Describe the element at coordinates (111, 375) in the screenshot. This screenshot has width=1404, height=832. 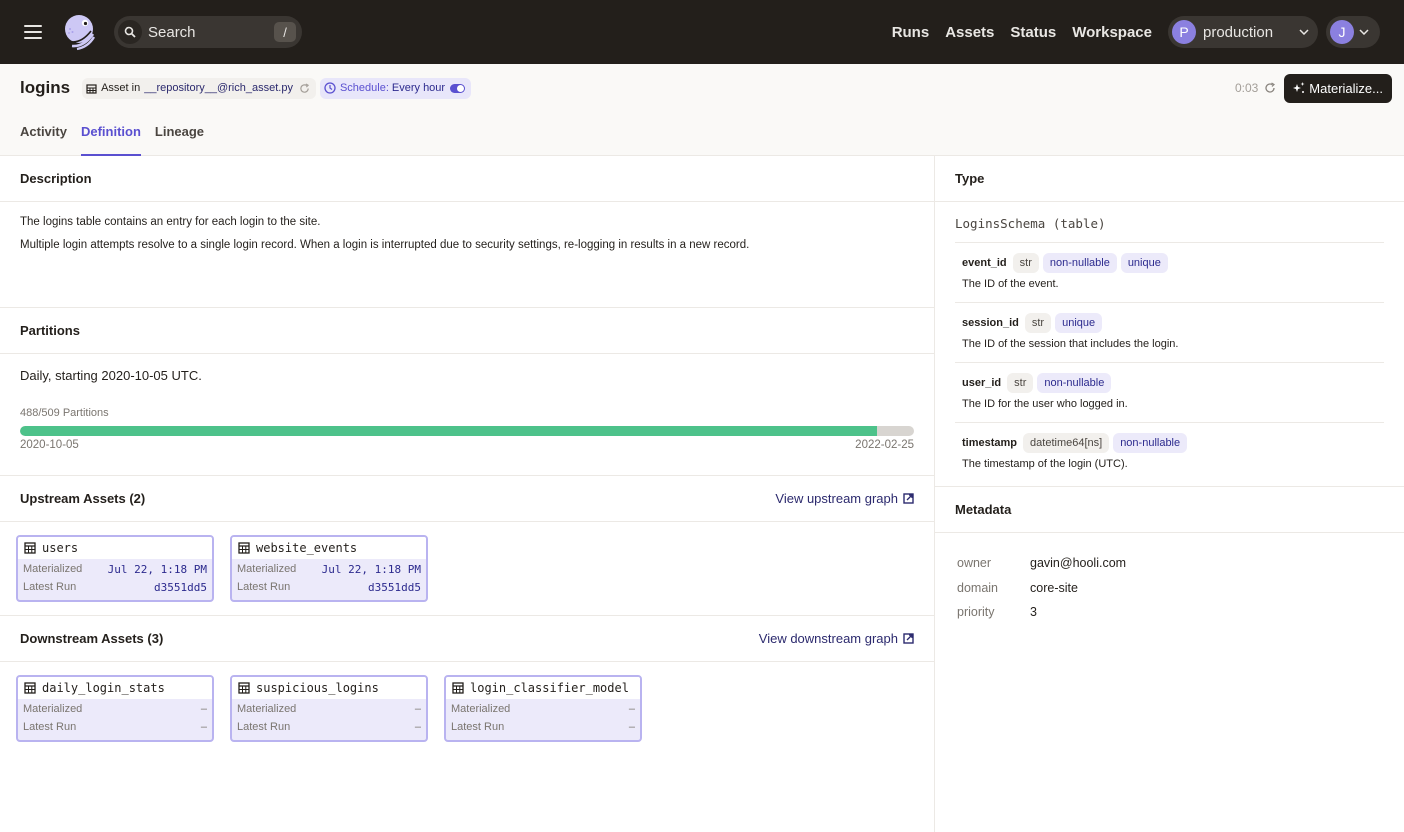
I see `partitions-description: Daily, starting 2020-10-05 UTC.` at that location.